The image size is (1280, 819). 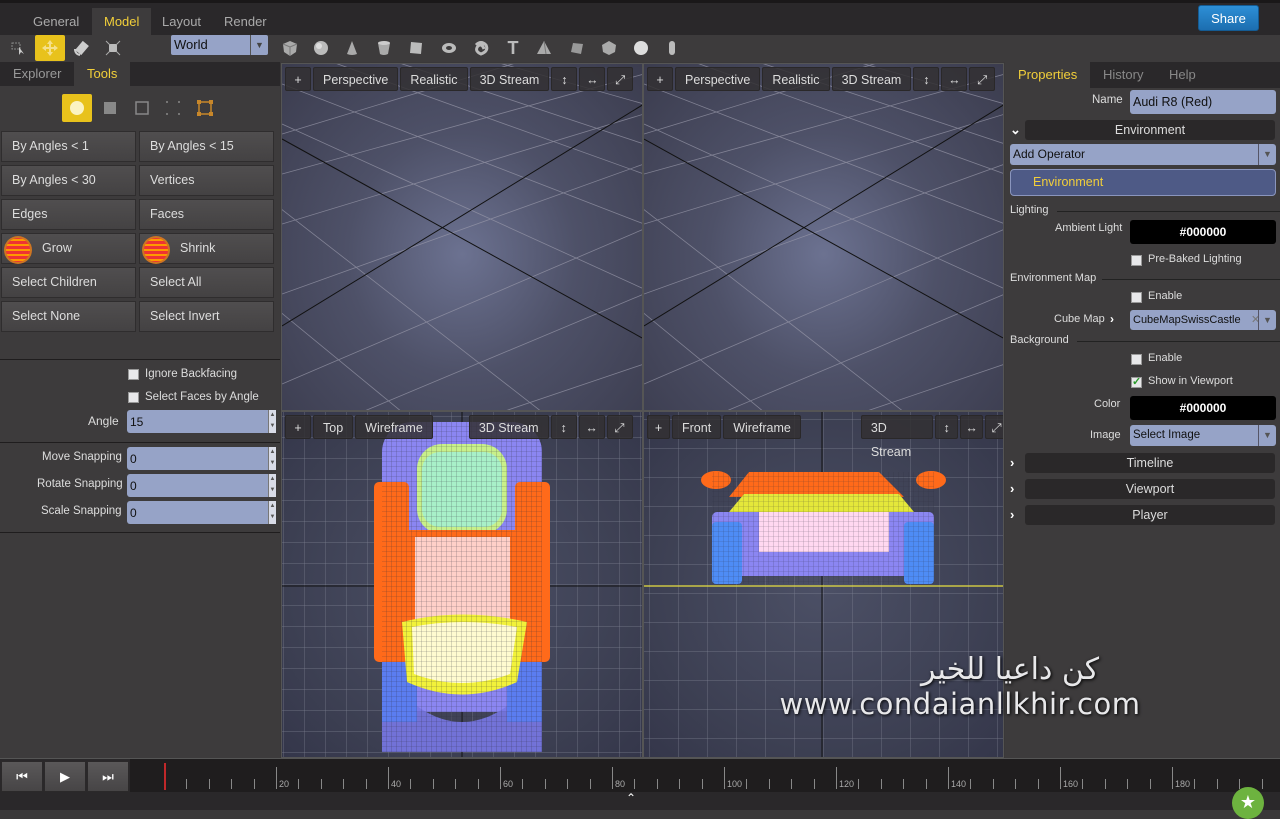 I want to click on text-icon: T, so click(x=513, y=48).